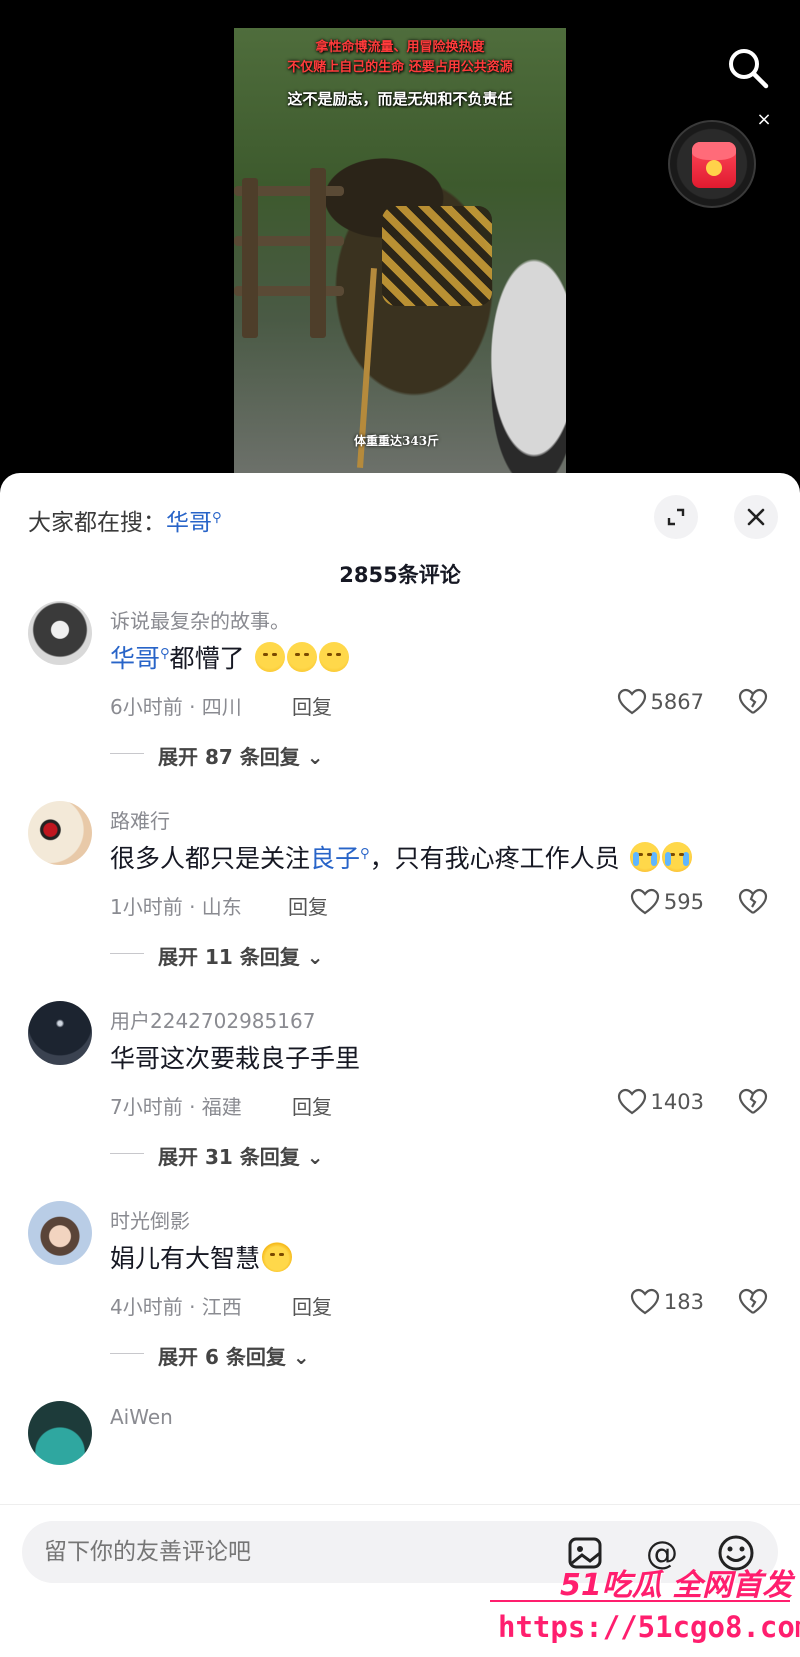 Image resolution: width=800 pixels, height=1657 pixels. I want to click on emoji-icon, so click(736, 1553).